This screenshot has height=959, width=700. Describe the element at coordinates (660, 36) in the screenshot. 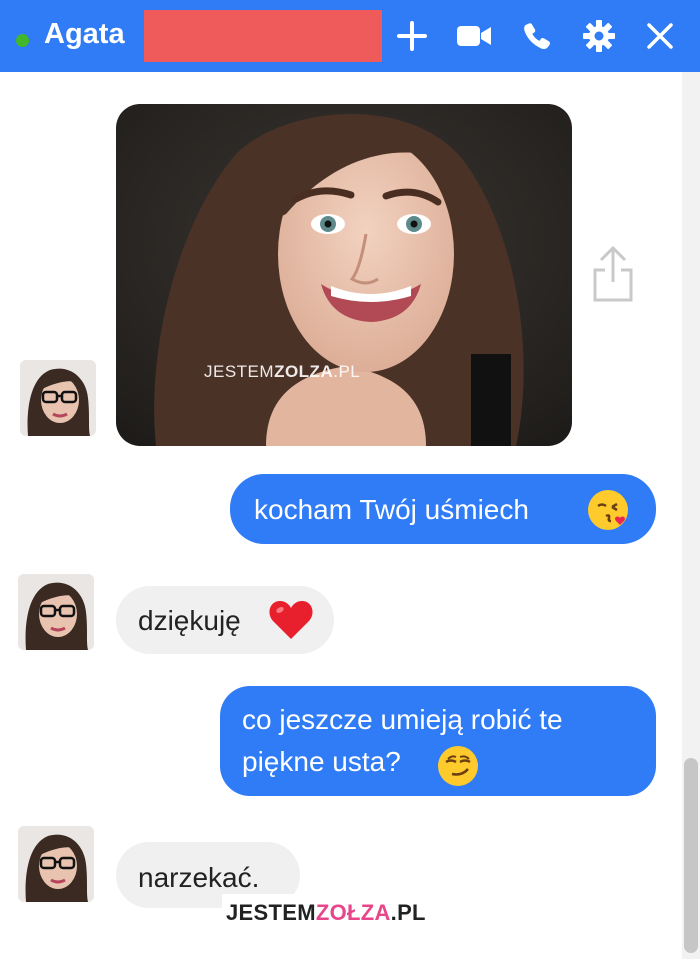

I see `close-icon` at that location.